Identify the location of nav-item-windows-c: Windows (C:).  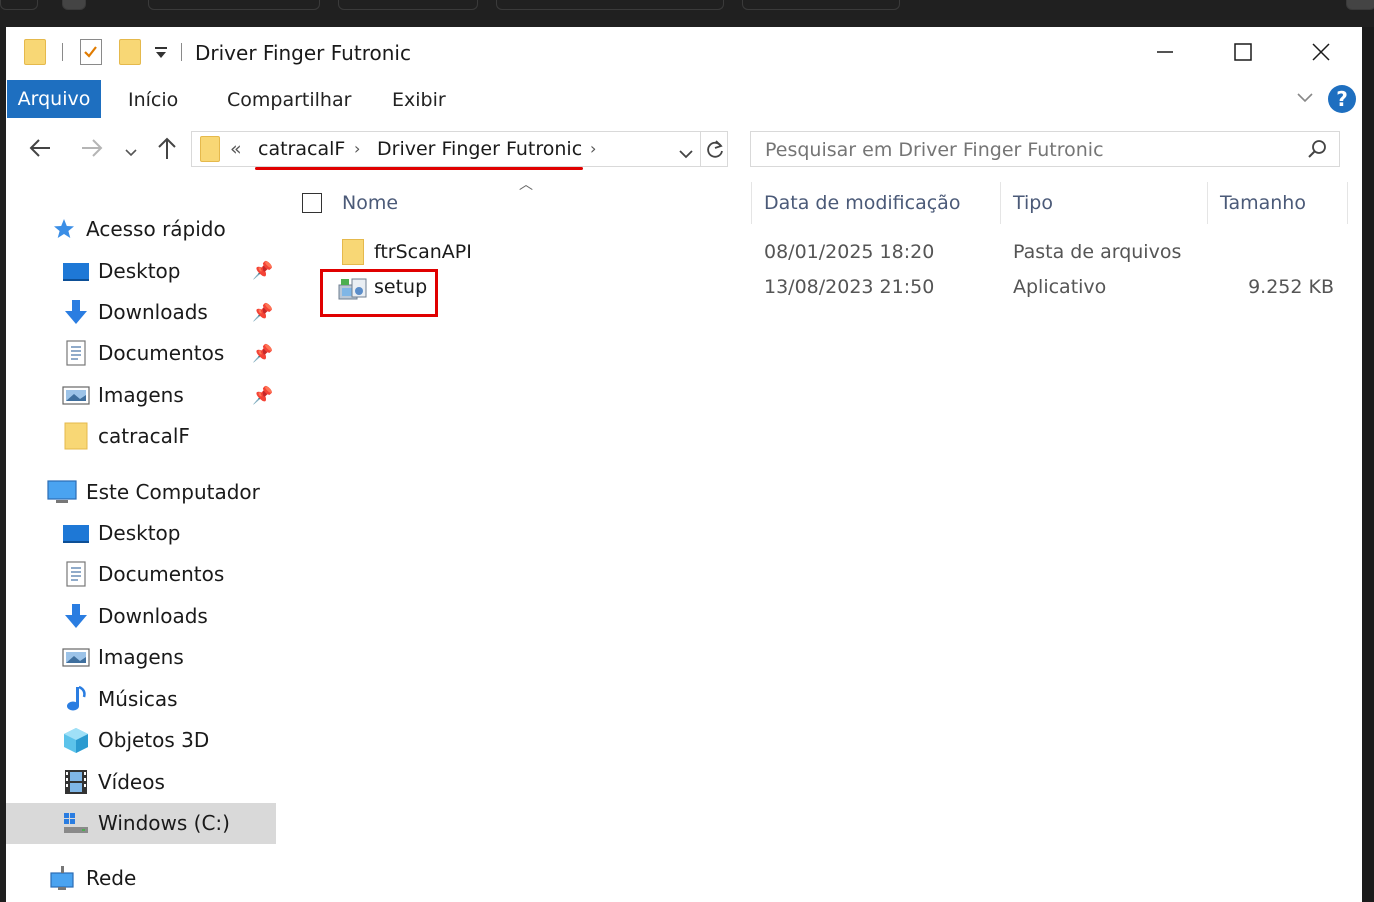
(146, 823).